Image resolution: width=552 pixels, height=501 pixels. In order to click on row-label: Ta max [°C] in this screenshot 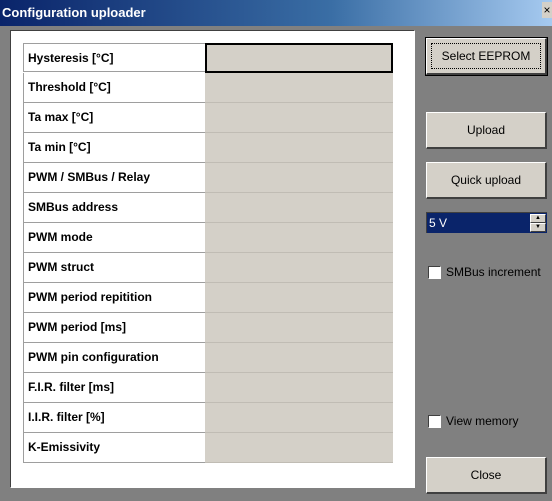, I will do `click(114, 118)`.